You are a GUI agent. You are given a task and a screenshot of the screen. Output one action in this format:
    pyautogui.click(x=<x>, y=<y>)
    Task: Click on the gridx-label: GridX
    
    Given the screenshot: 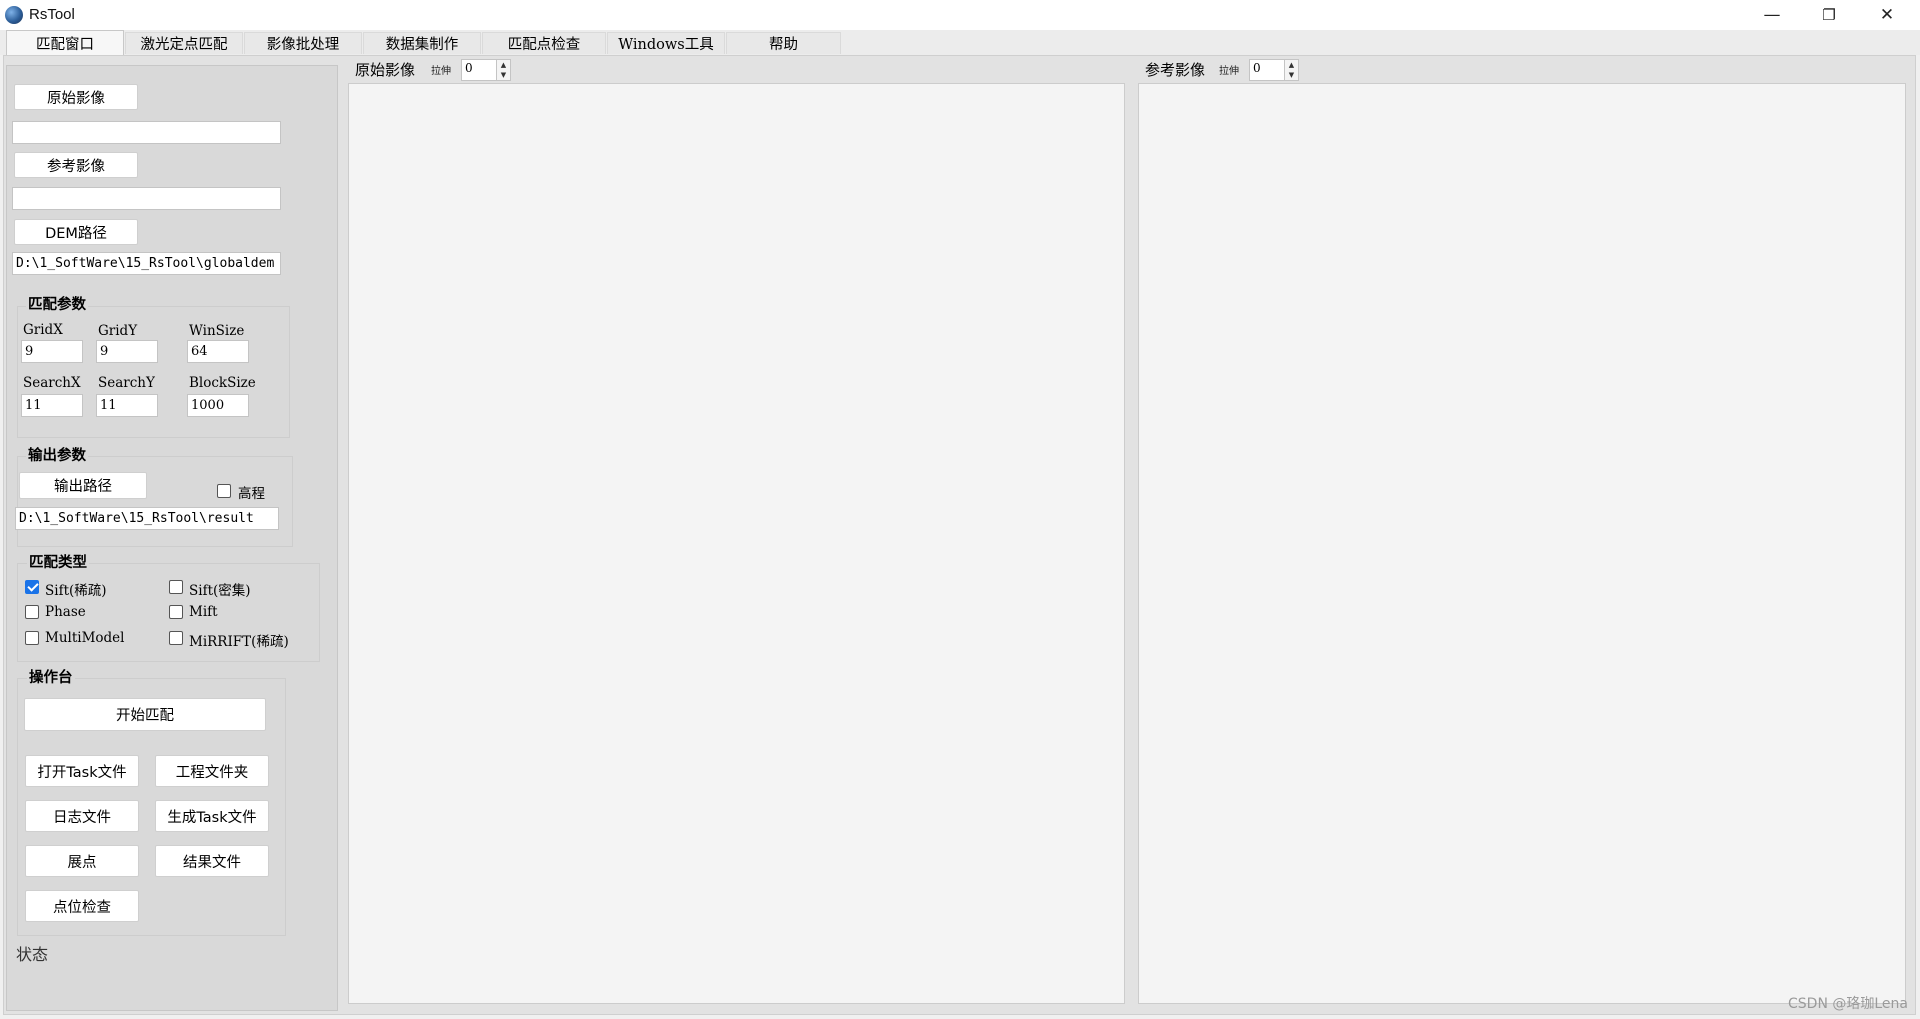 What is the action you would take?
    pyautogui.click(x=43, y=330)
    